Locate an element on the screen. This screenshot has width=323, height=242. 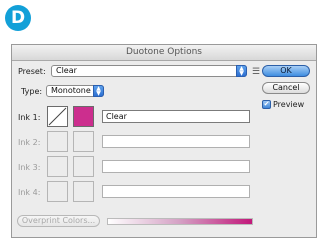
ink3-label: Ink 3: is located at coordinates (29, 167).